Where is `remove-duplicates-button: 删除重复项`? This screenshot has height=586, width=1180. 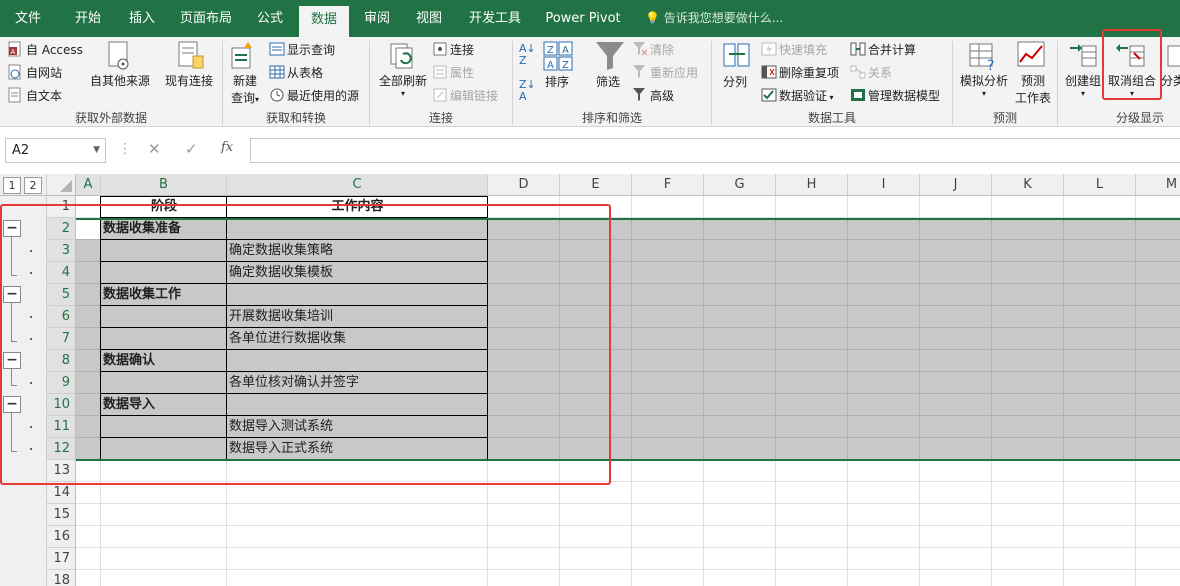 remove-duplicates-button: 删除重复项 is located at coordinates (800, 72).